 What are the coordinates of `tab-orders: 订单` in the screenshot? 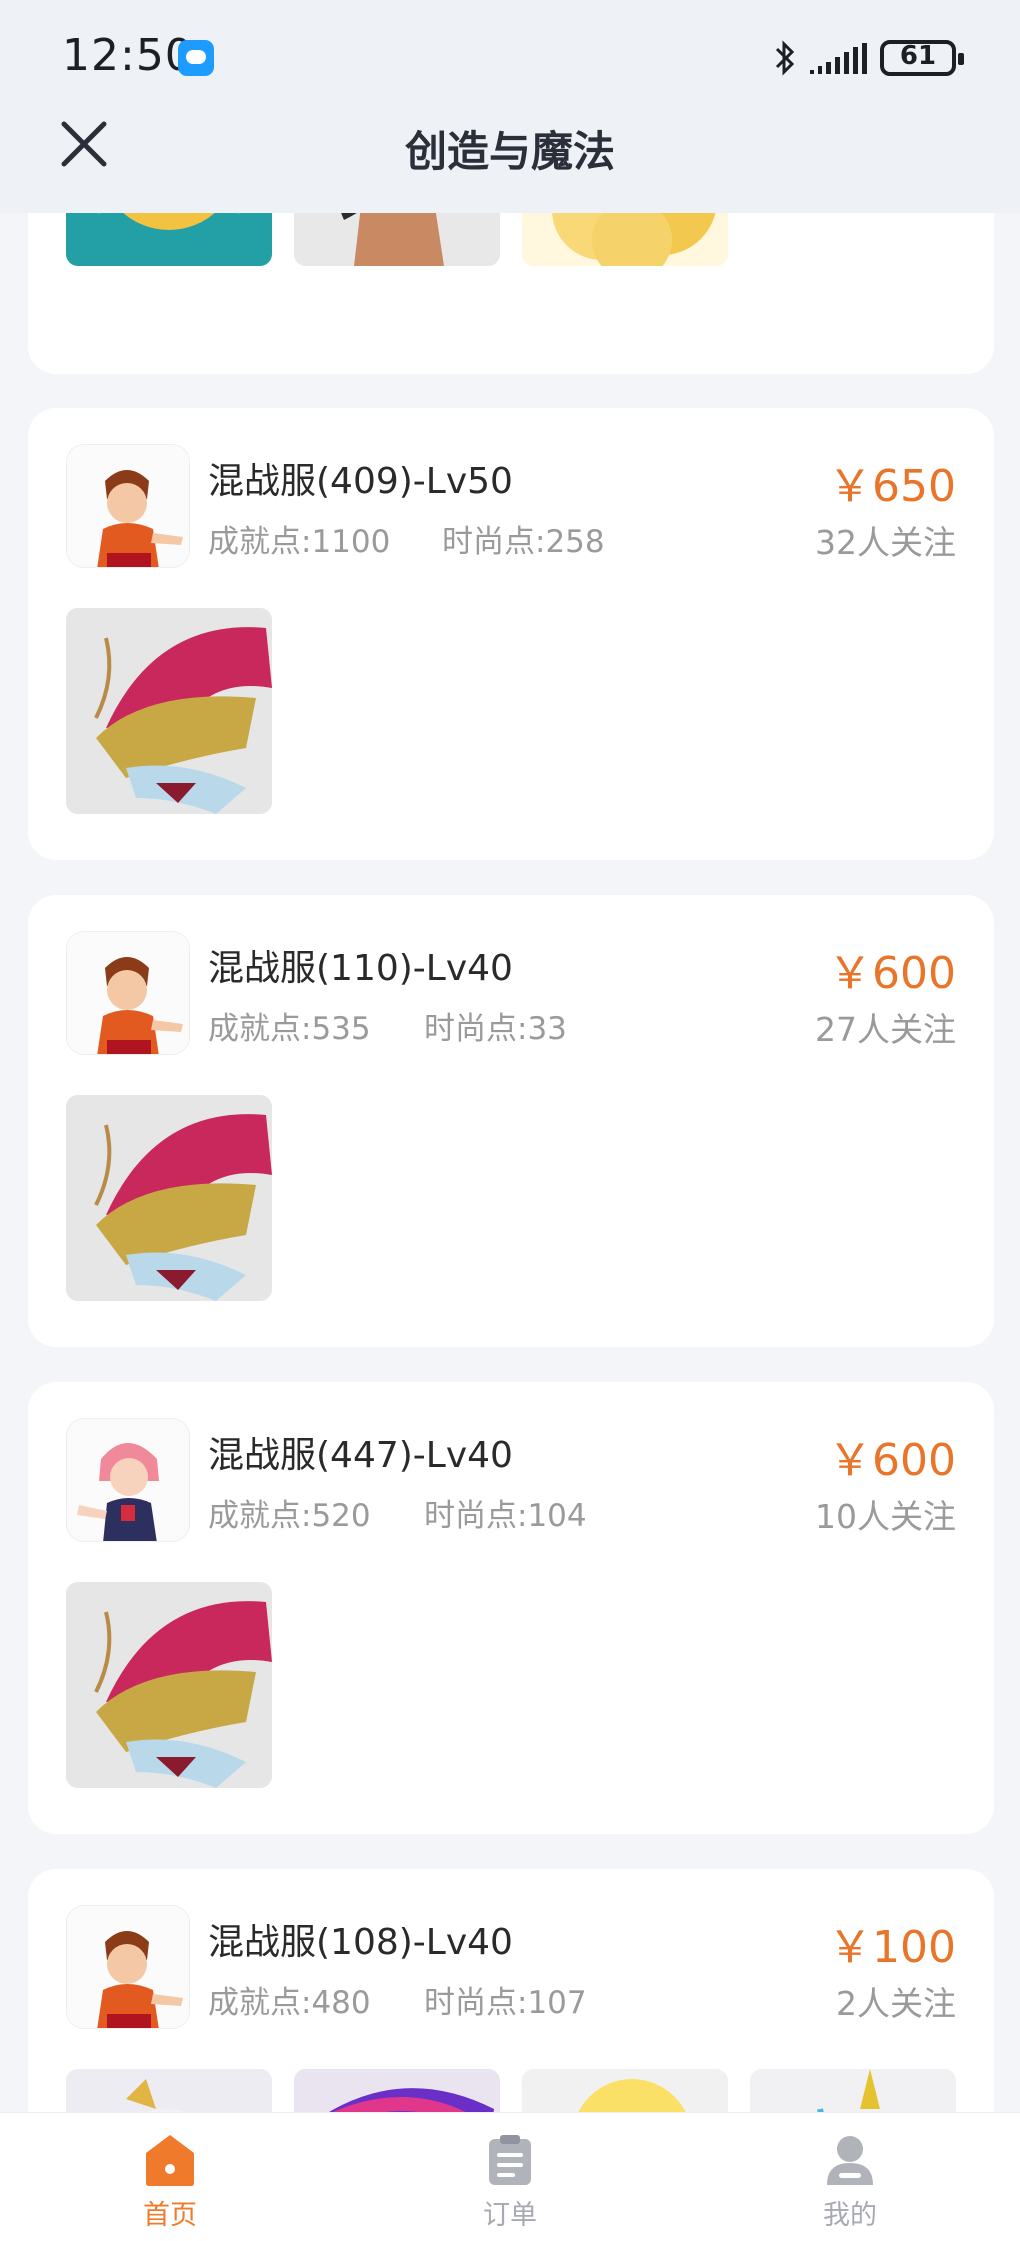 It's located at (510, 2183).